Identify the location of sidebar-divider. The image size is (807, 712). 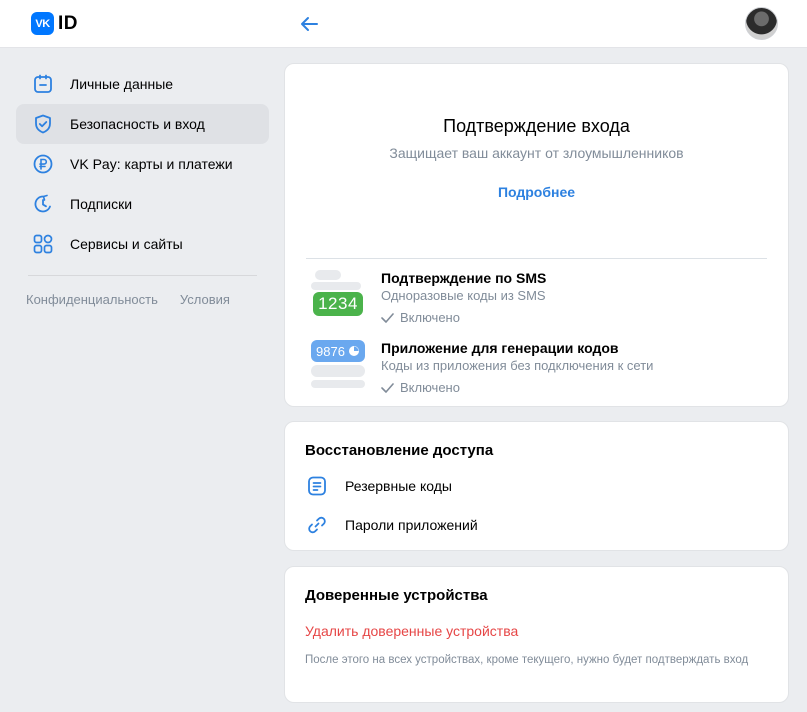
(142, 275).